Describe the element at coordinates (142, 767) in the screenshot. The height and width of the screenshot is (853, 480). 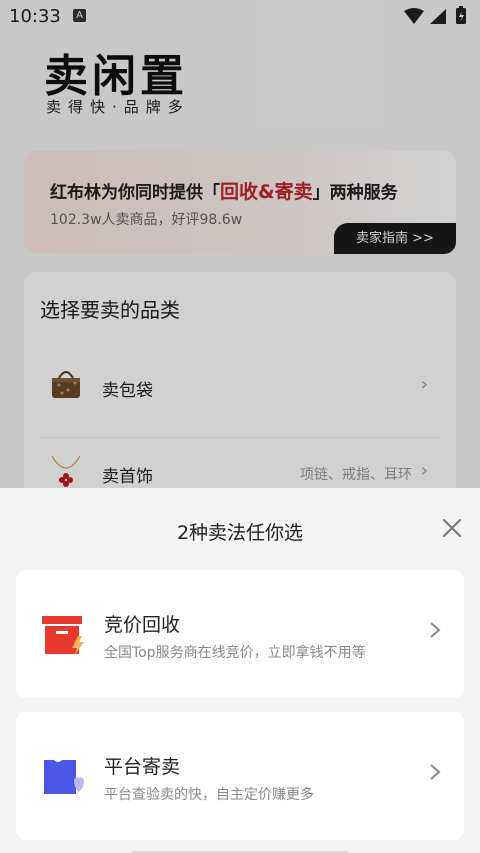
I see `option-title: 平台寄卖` at that location.